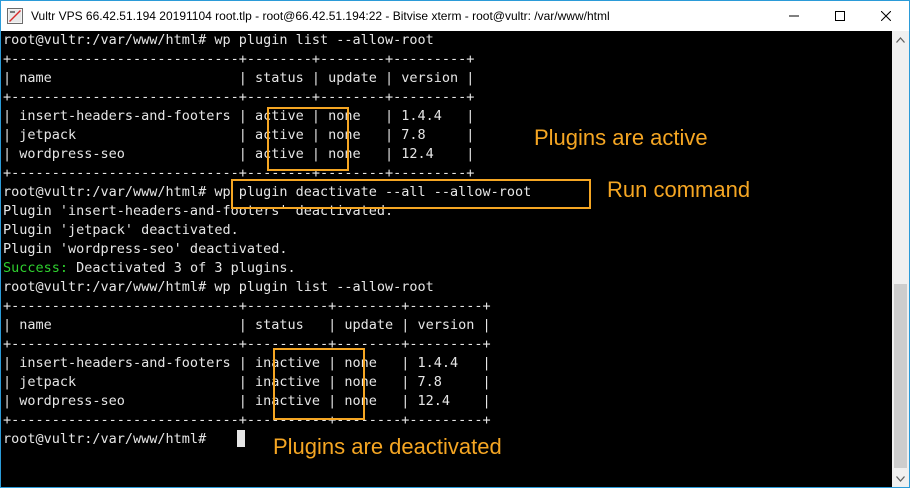 The image size is (910, 488). Describe the element at coordinates (239, 154) in the screenshot. I see `terminal-line: | wordpress-seo | active | none | 12.4 |` at that location.